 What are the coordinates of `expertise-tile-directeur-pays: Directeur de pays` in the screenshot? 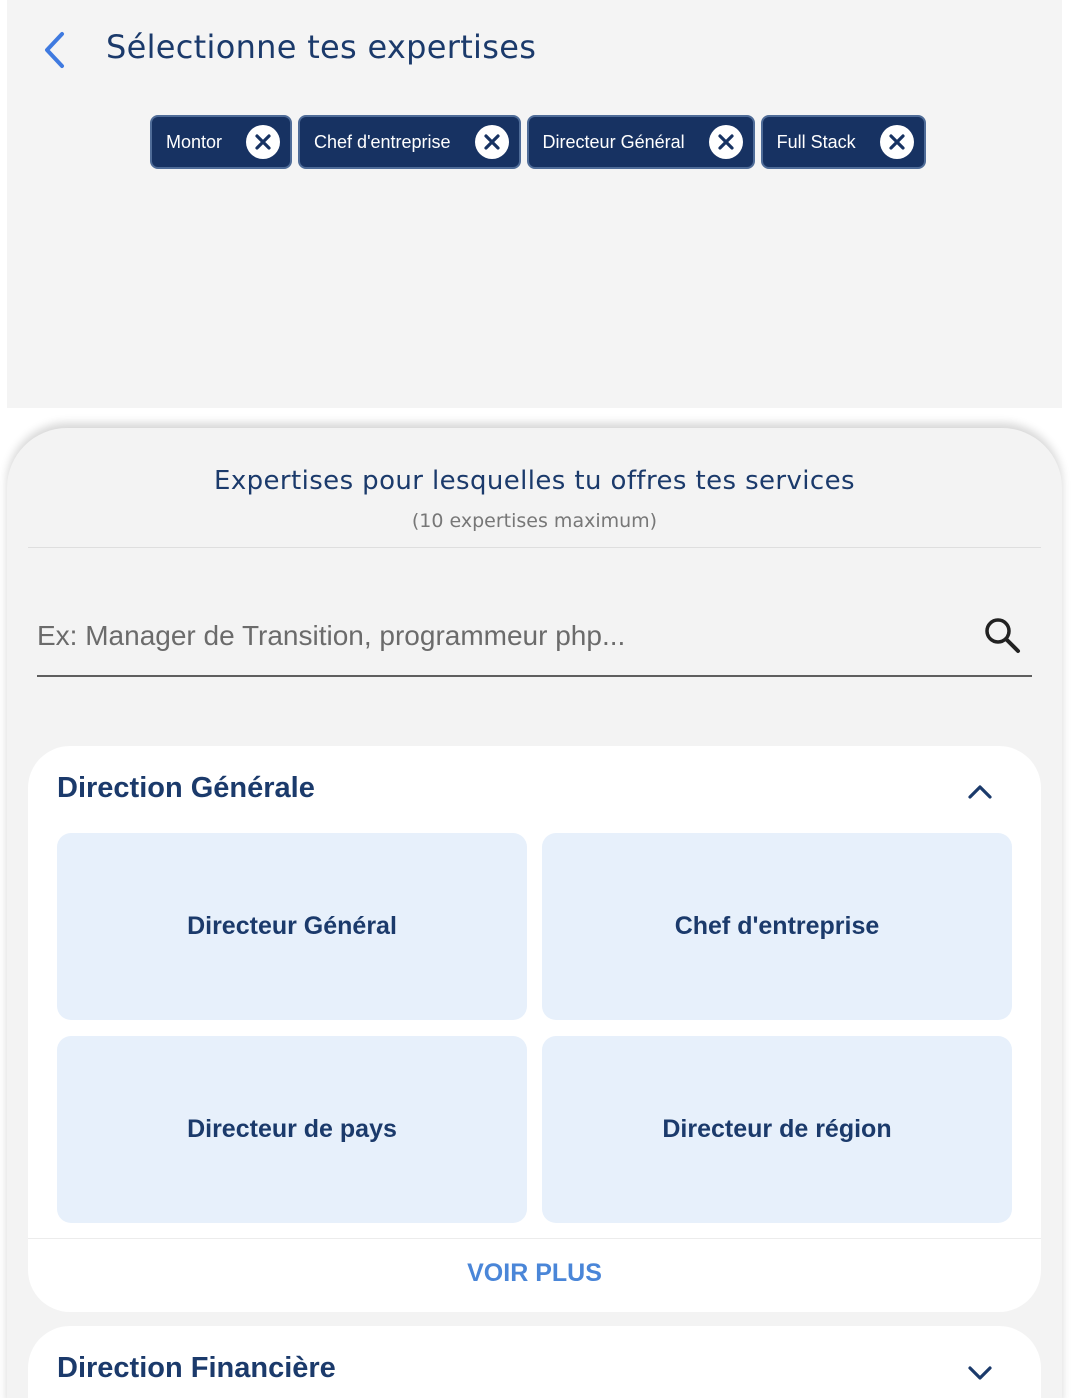 It's located at (292, 1129).